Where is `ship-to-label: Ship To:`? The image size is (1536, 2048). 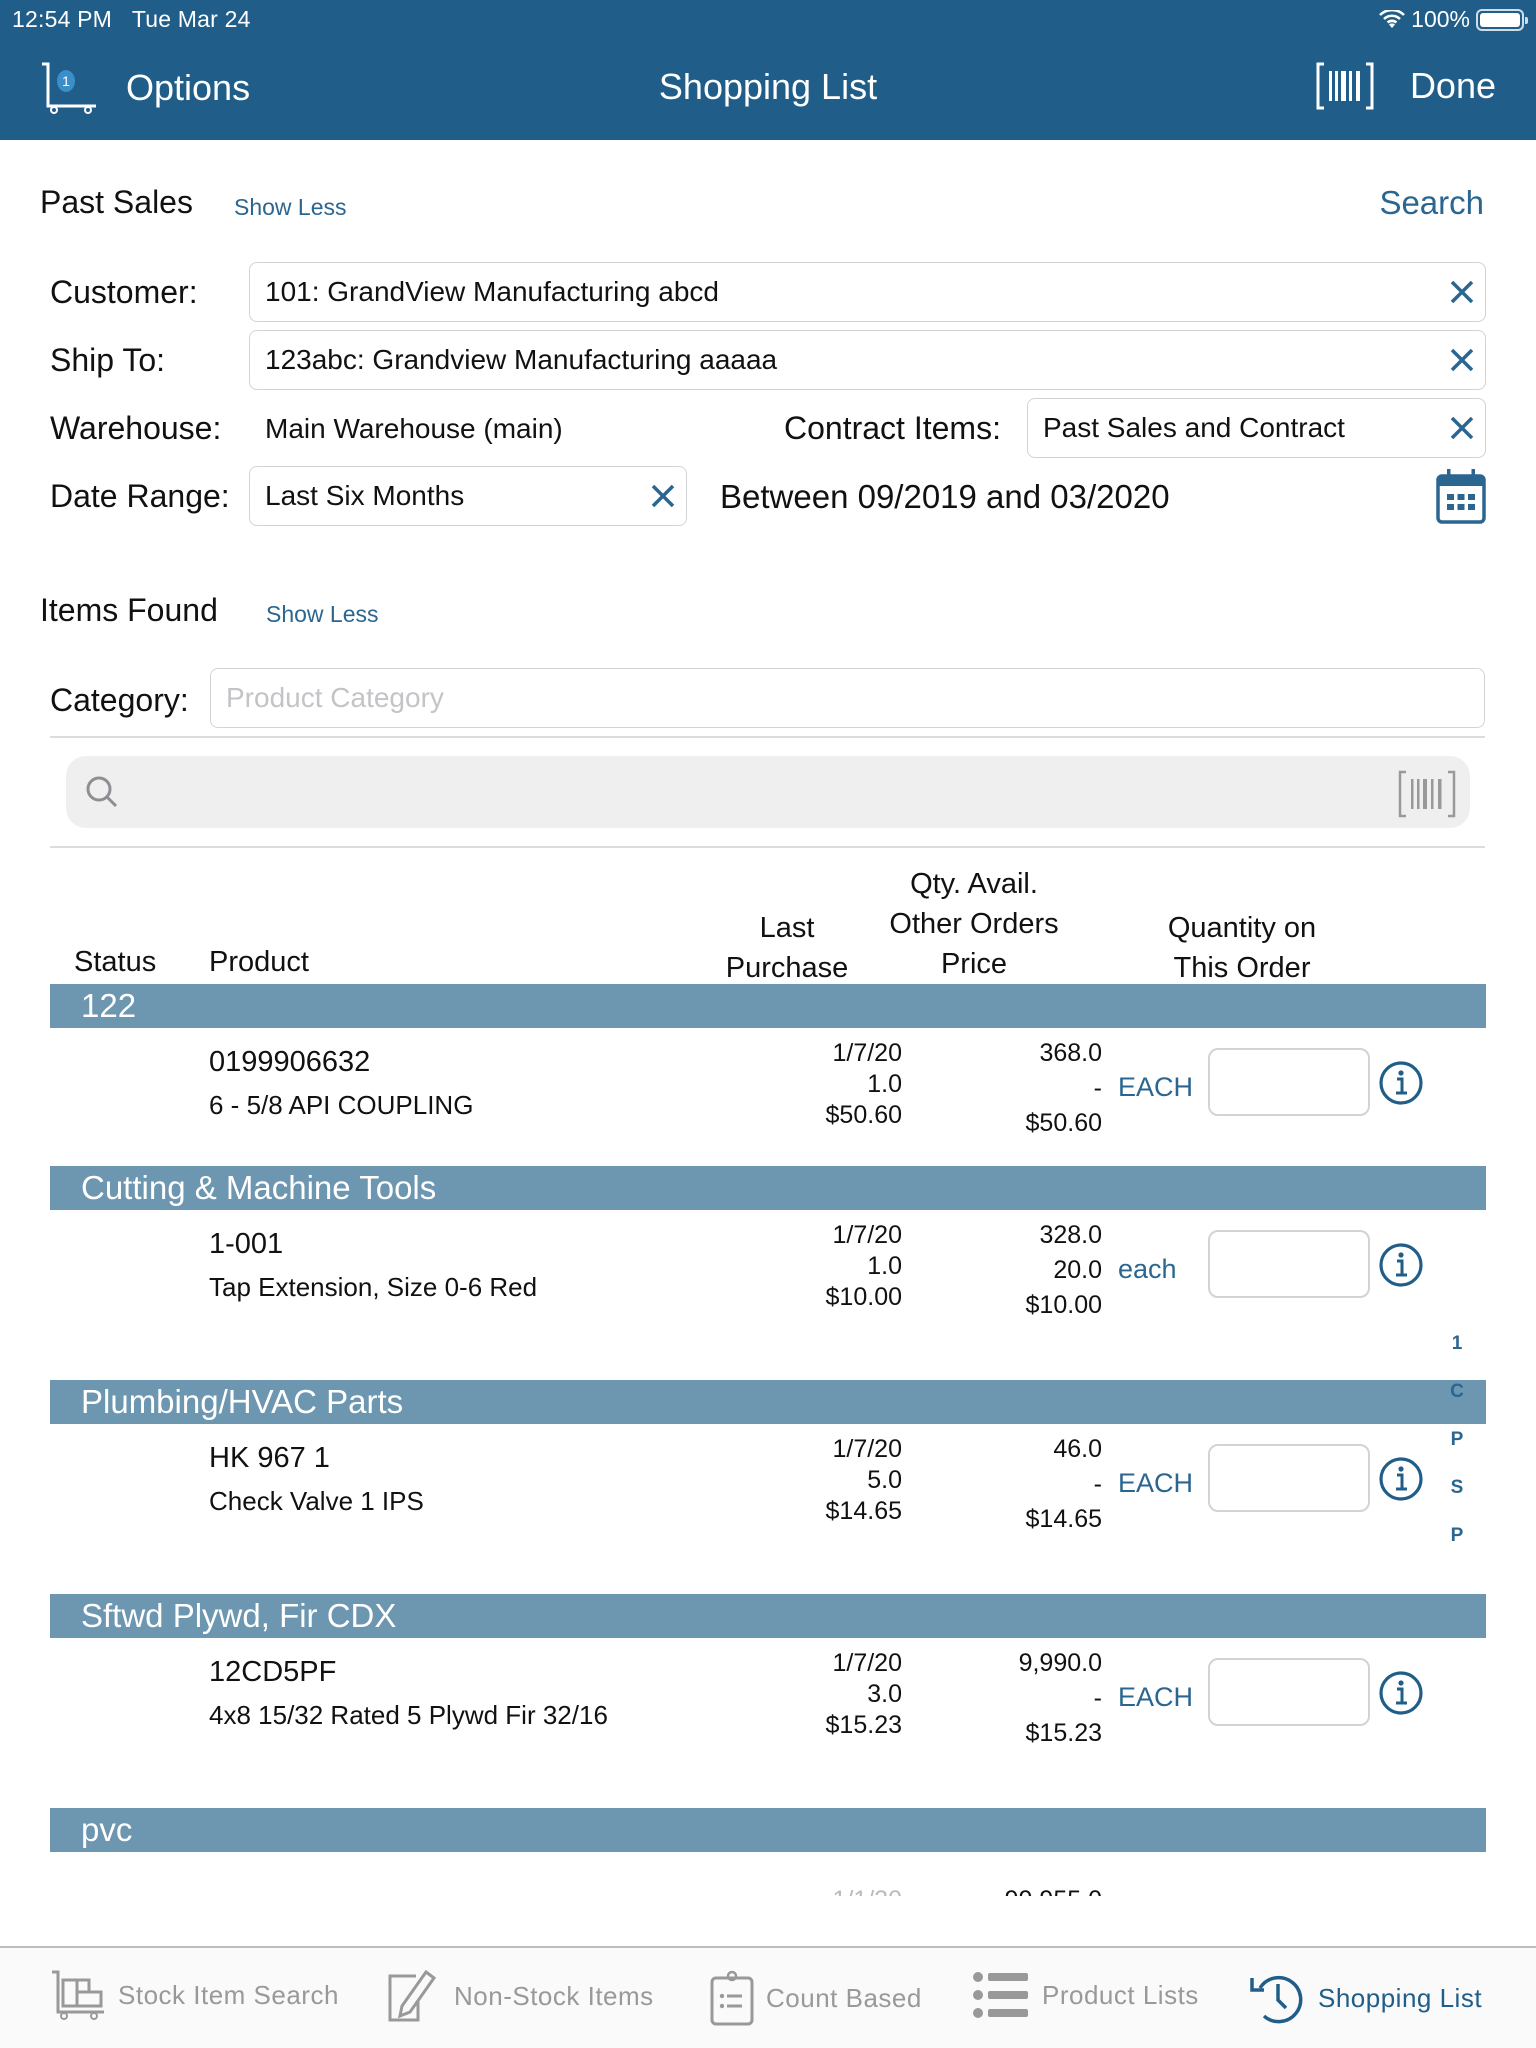
ship-to-label: Ship To: is located at coordinates (108, 360).